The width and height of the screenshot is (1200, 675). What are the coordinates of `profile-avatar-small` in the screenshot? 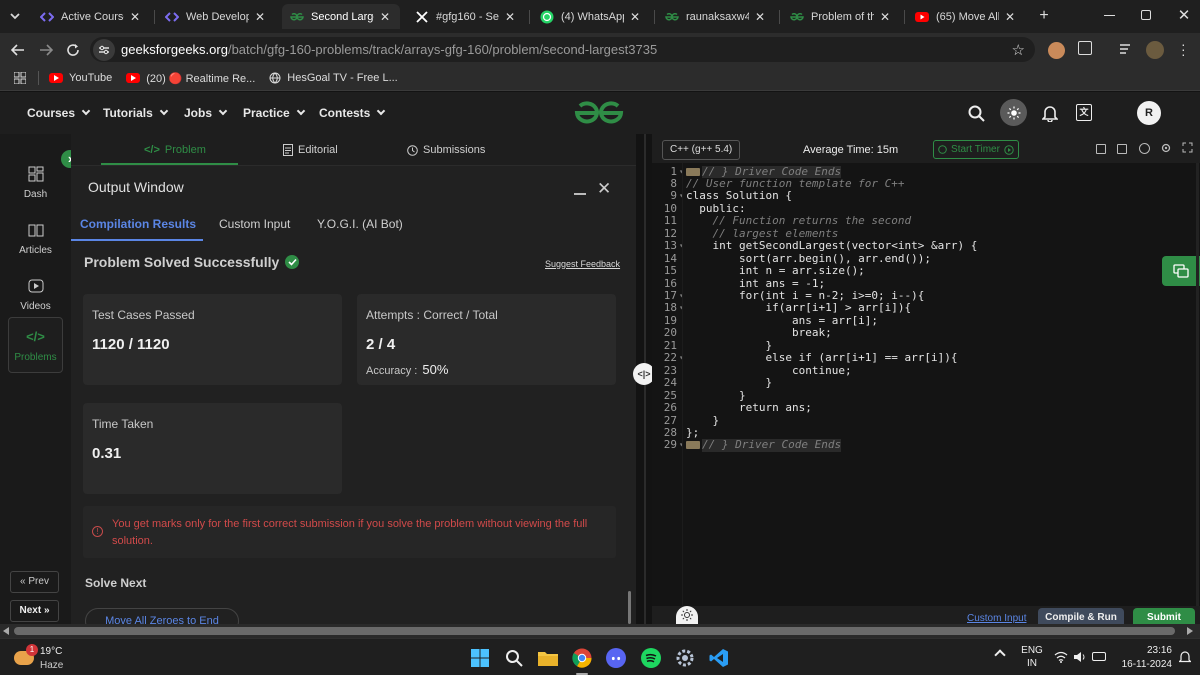 It's located at (1056, 50).